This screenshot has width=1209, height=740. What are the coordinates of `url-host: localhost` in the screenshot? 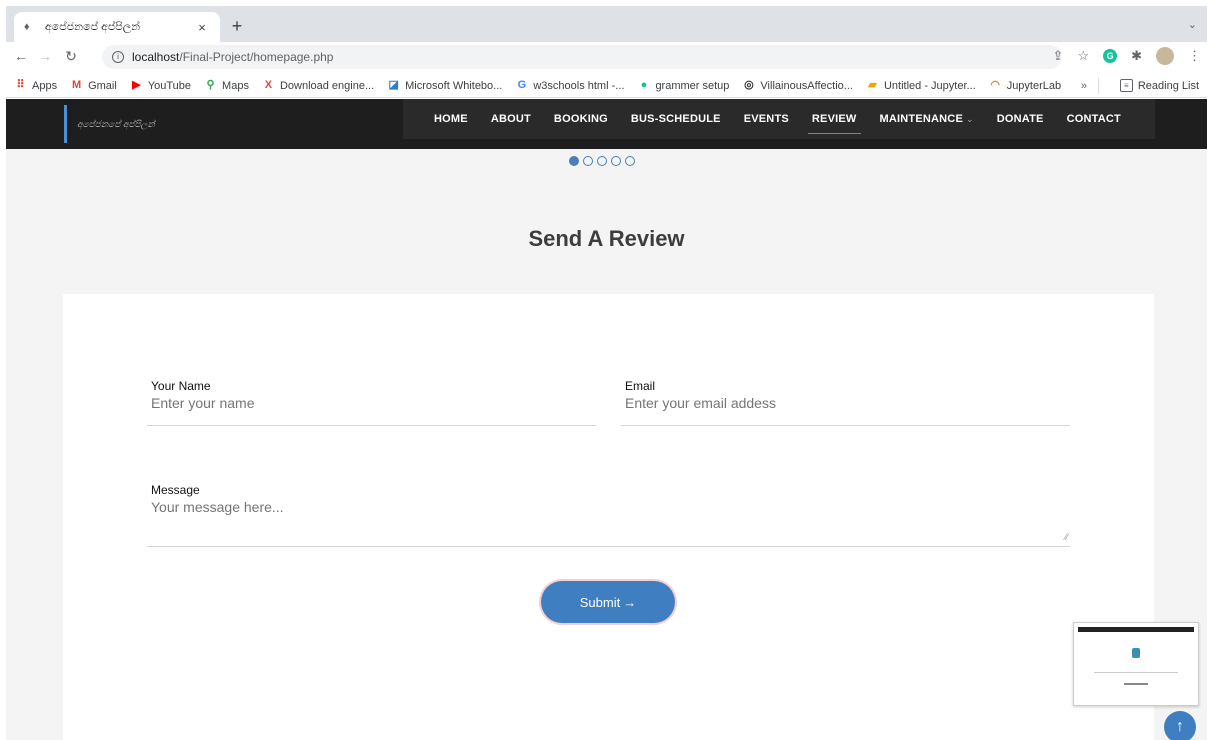 It's located at (156, 57).